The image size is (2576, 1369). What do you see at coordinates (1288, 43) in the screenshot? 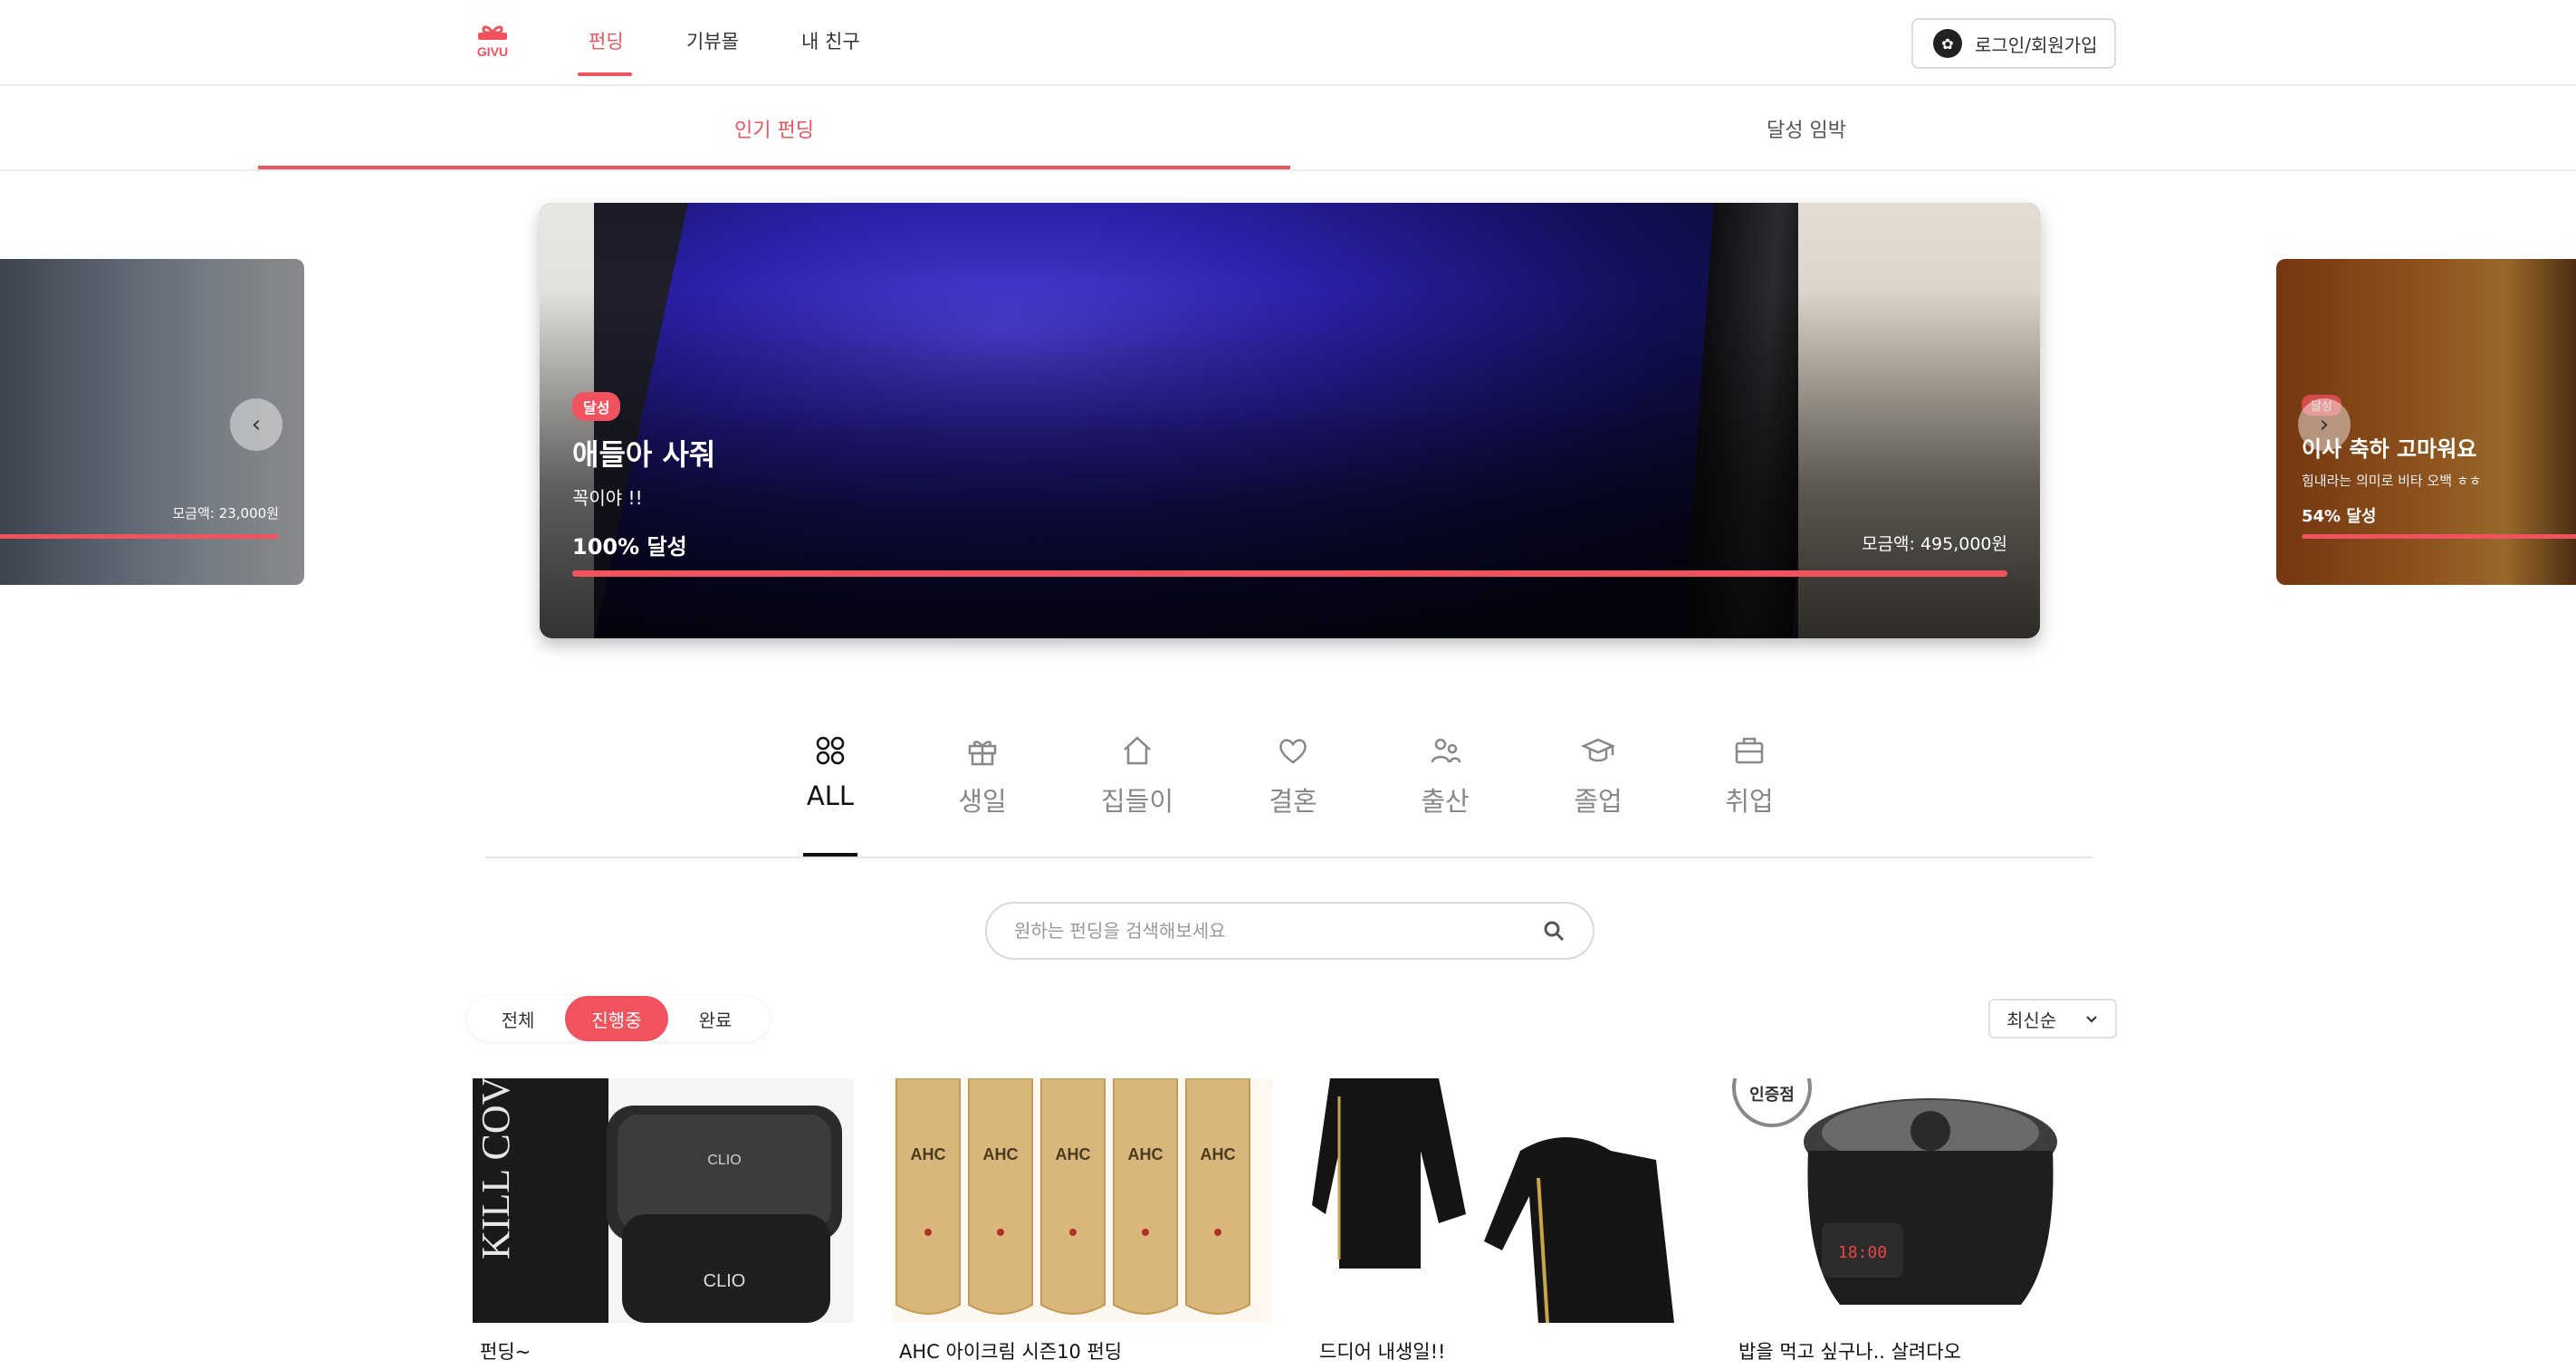
I see `top-header: GIVU 펀딩 기뷰몰 내 친구 ✿ 로그인/회원가입` at bounding box center [1288, 43].